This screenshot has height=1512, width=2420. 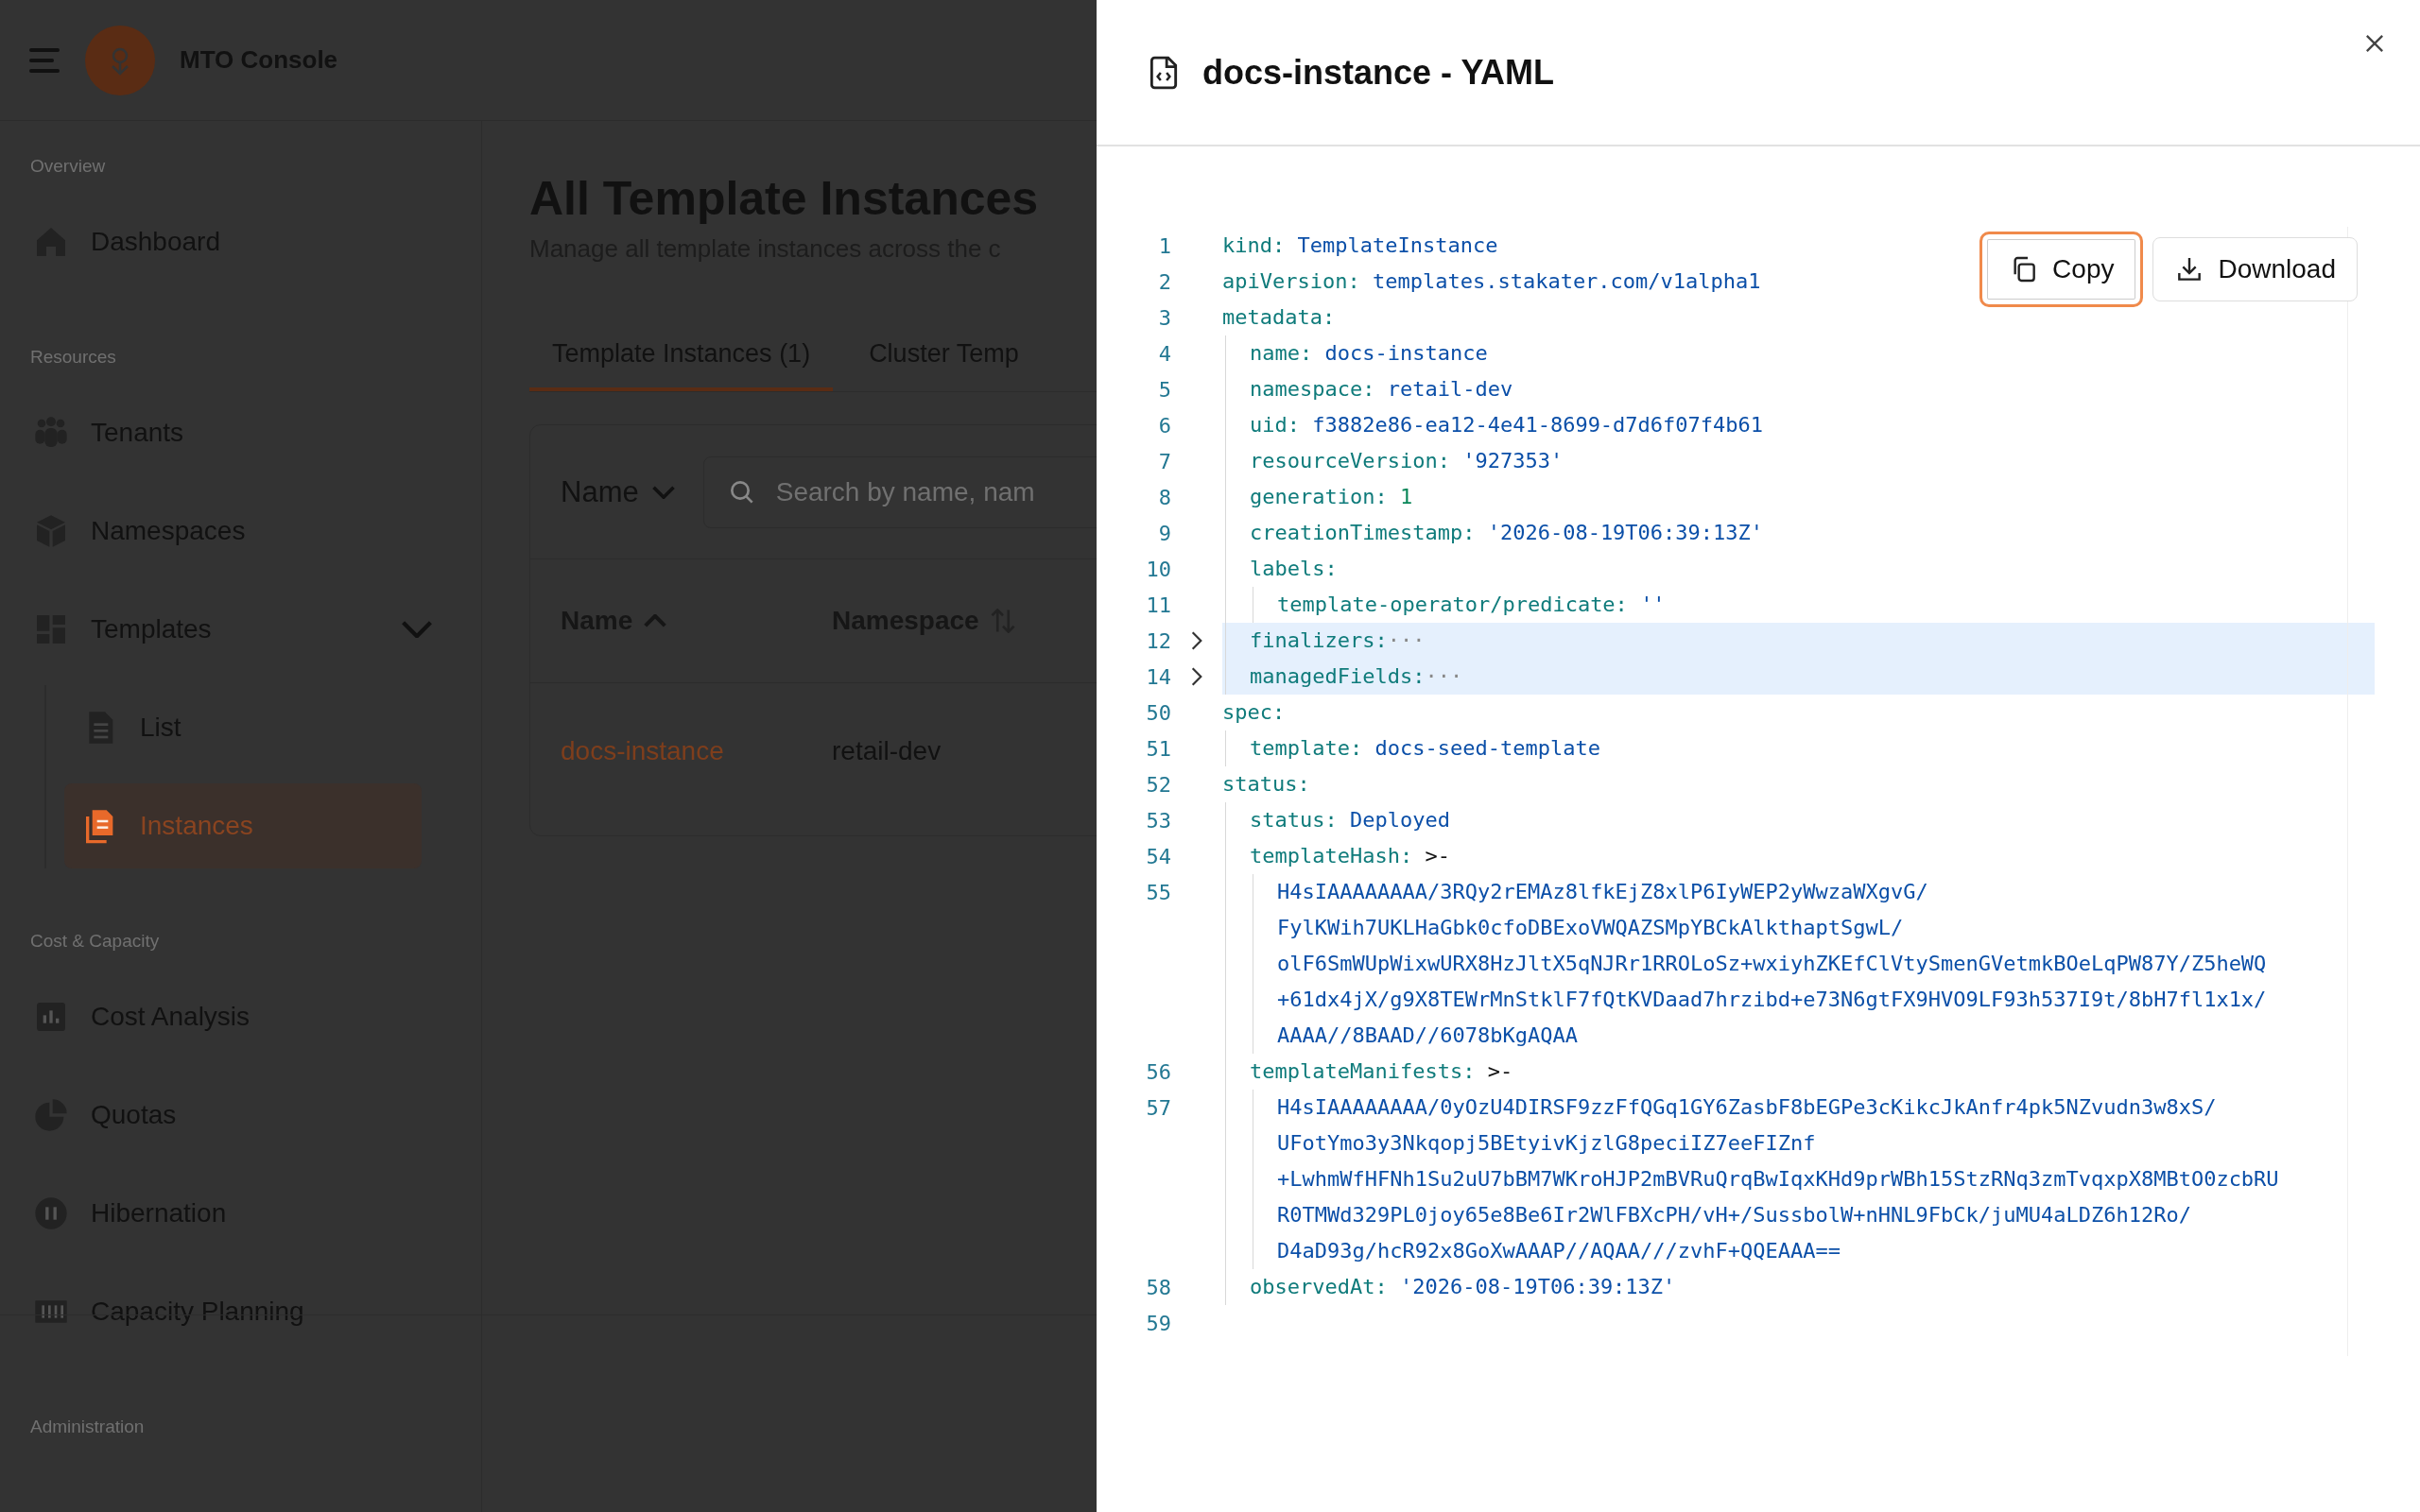 I want to click on line-number: 1, so click(x=1164, y=245).